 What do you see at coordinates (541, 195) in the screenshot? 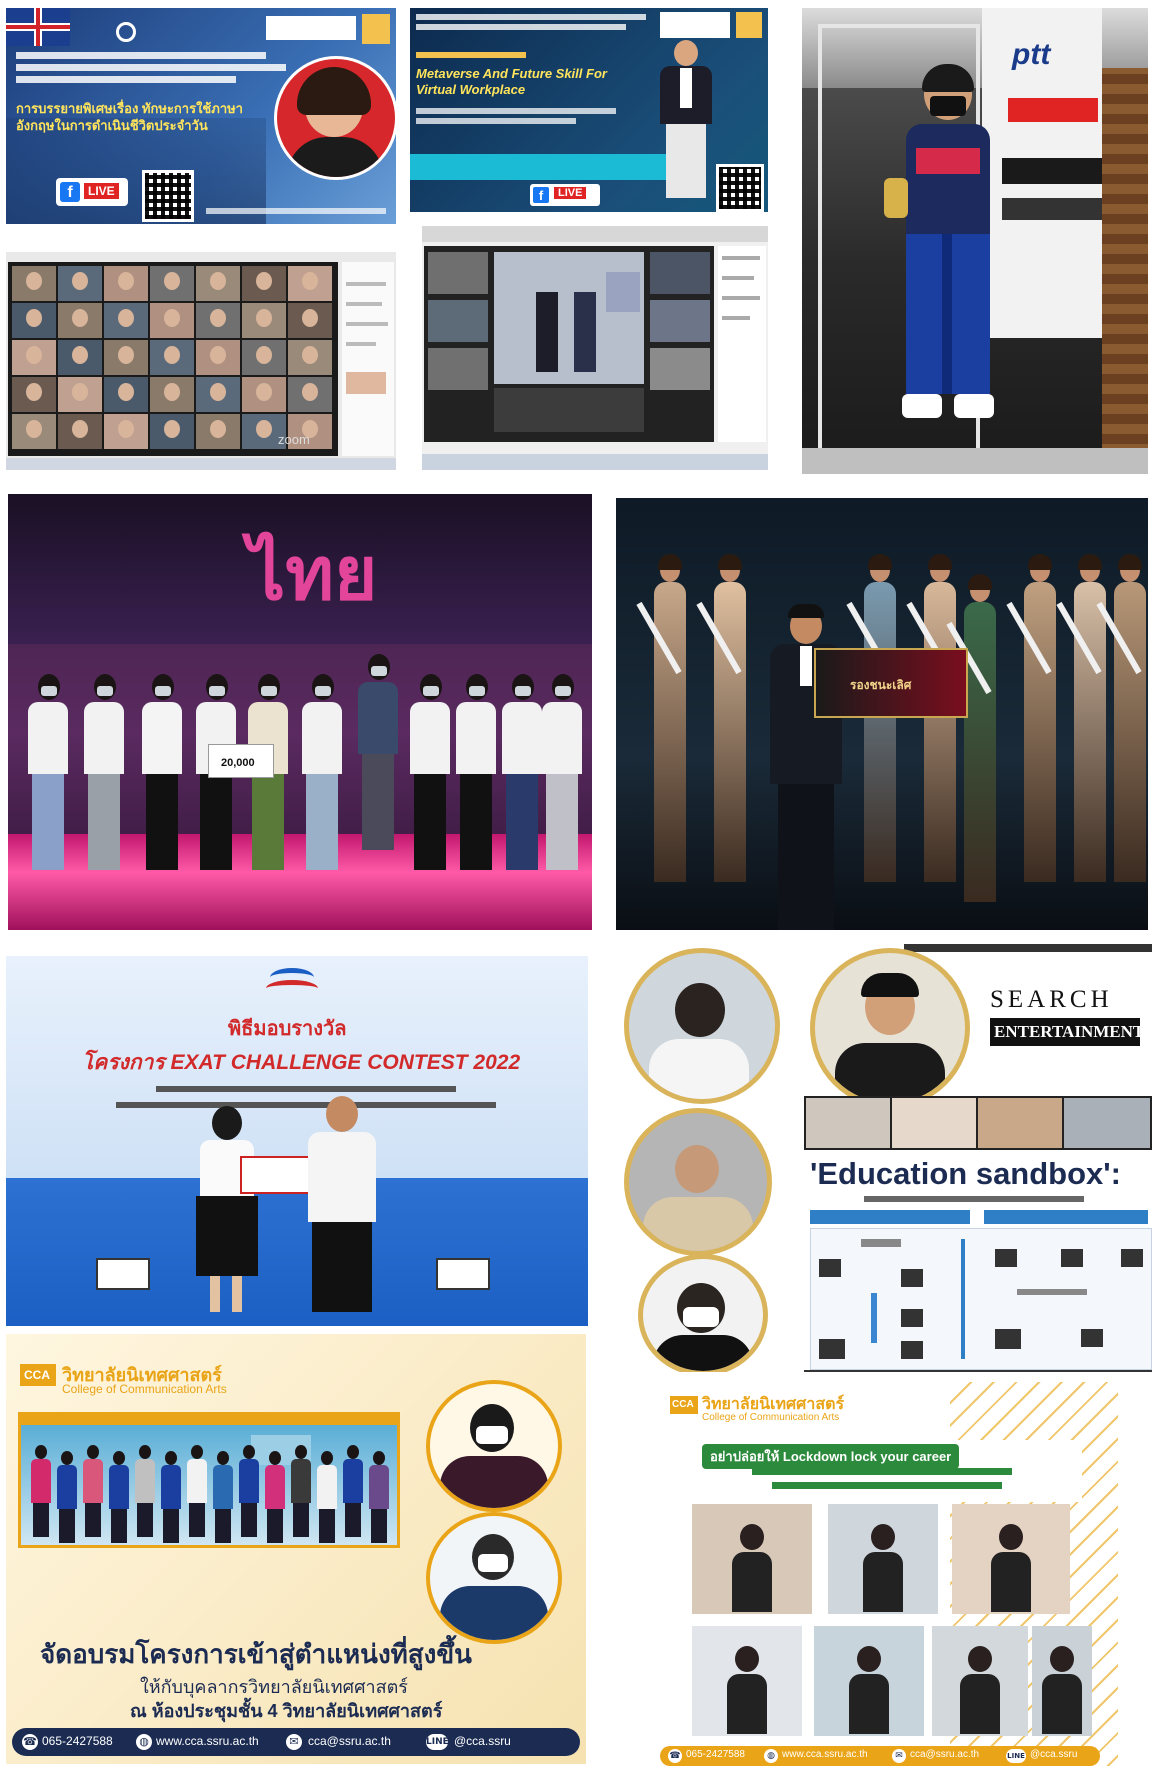
I see `facebook-icon: f` at bounding box center [541, 195].